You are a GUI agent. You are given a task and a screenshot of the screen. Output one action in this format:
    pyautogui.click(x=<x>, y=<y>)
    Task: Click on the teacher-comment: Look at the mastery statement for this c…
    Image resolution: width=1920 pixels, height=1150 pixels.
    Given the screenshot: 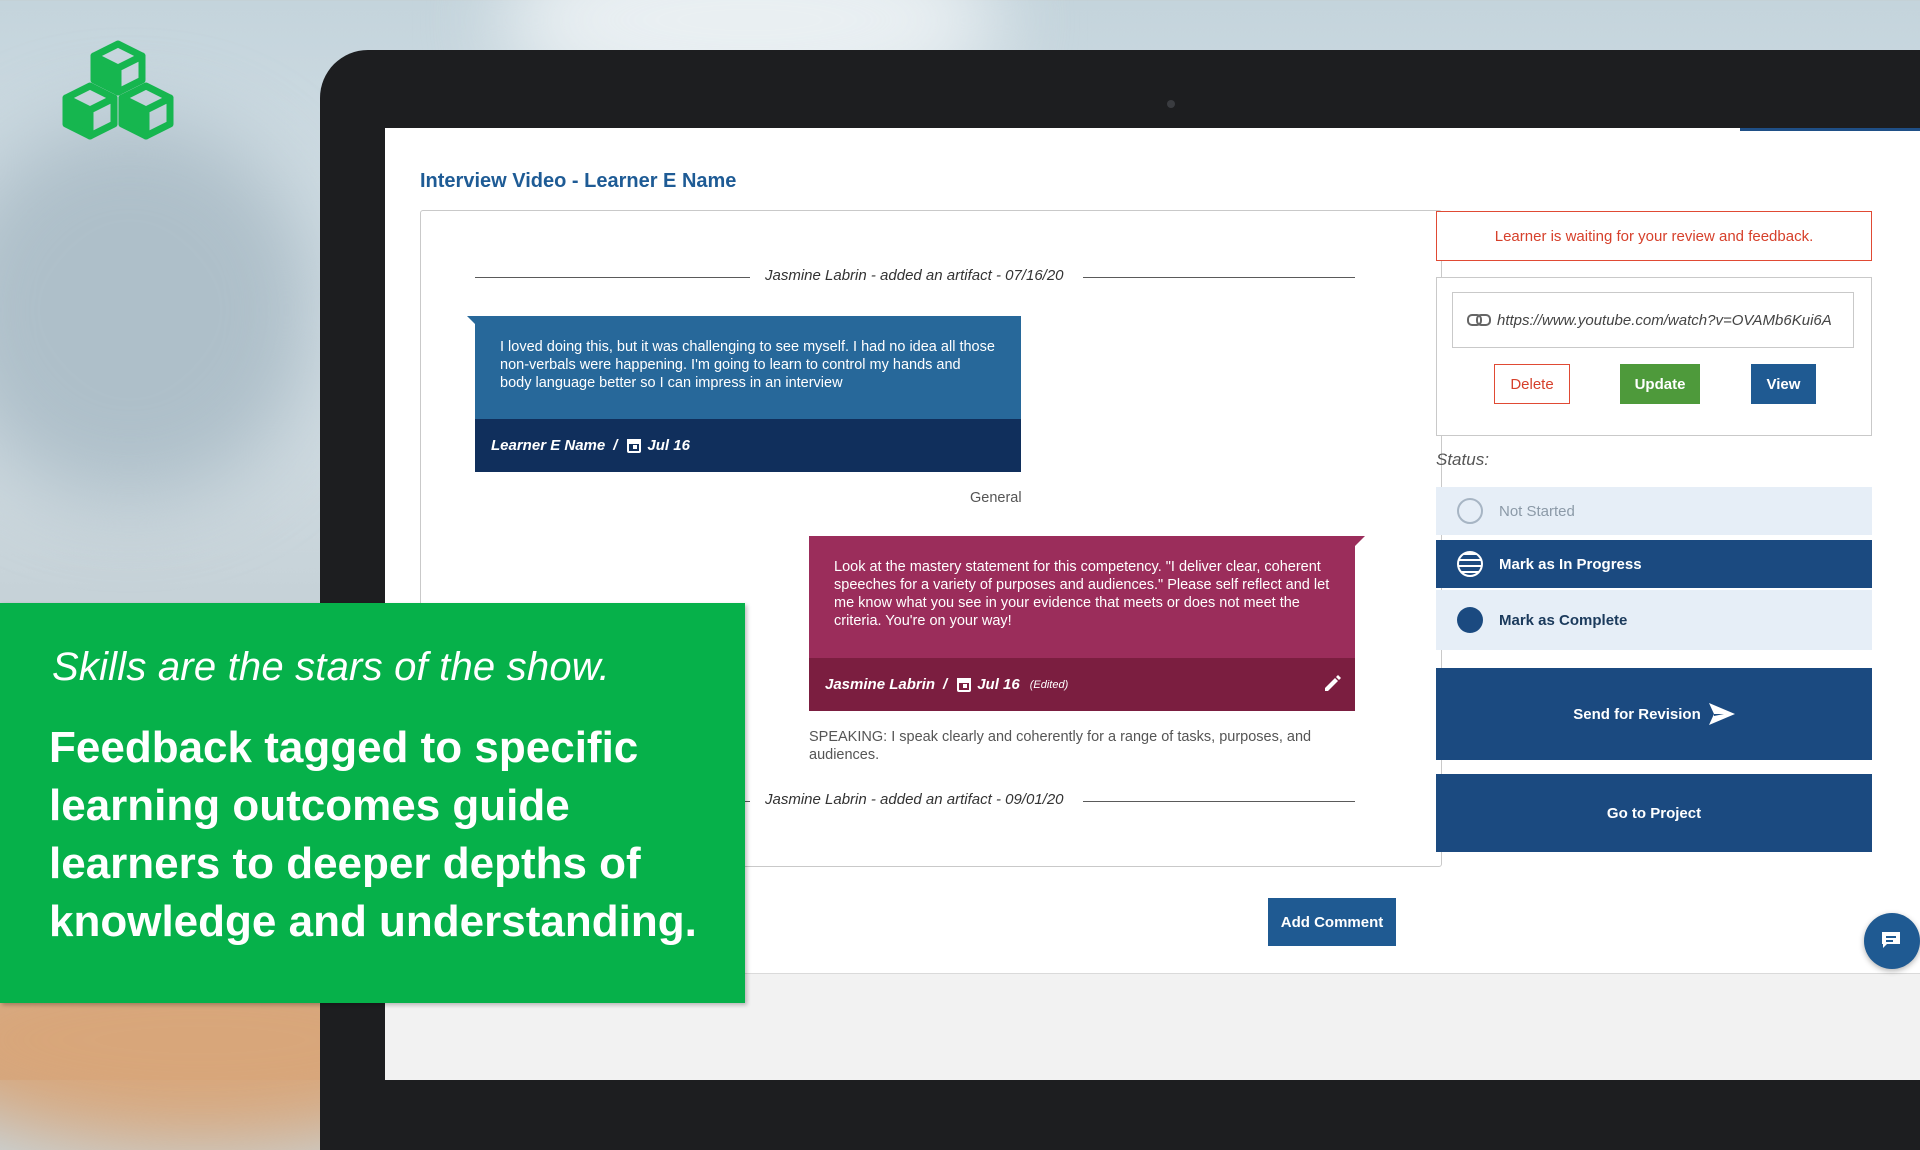 What is the action you would take?
    pyautogui.click(x=1082, y=623)
    